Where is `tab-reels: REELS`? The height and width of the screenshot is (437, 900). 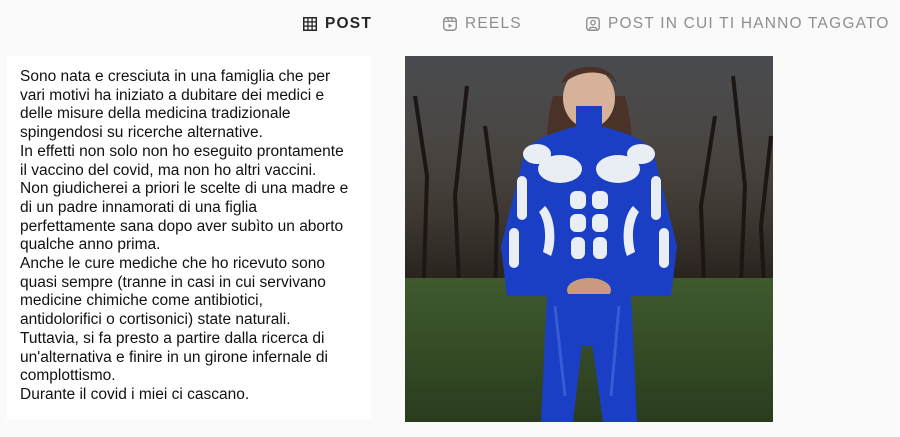
tab-reels: REELS is located at coordinates (482, 24).